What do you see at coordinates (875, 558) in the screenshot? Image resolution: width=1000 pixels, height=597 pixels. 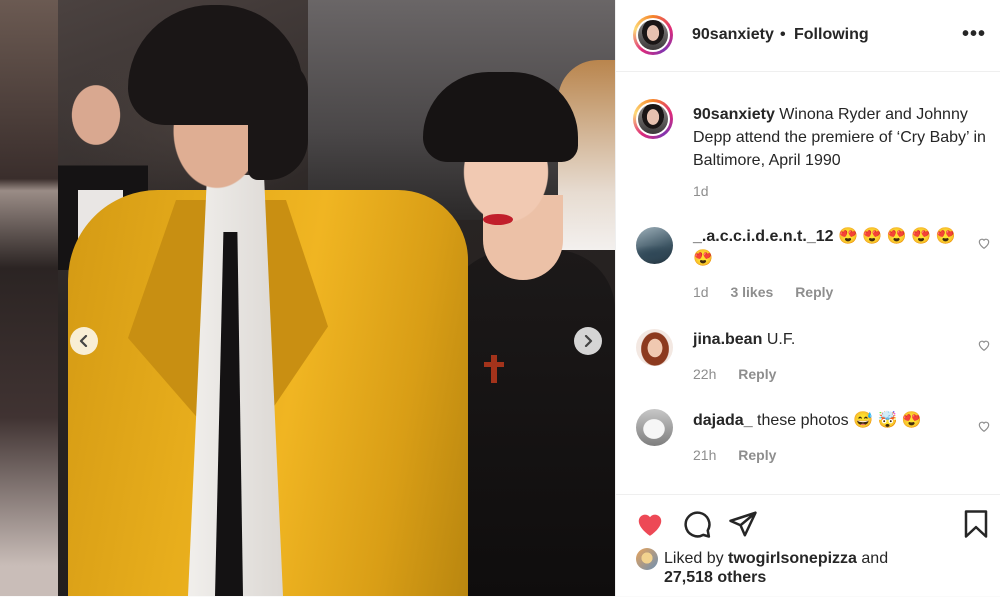 I see `liked-by-suffix: and` at bounding box center [875, 558].